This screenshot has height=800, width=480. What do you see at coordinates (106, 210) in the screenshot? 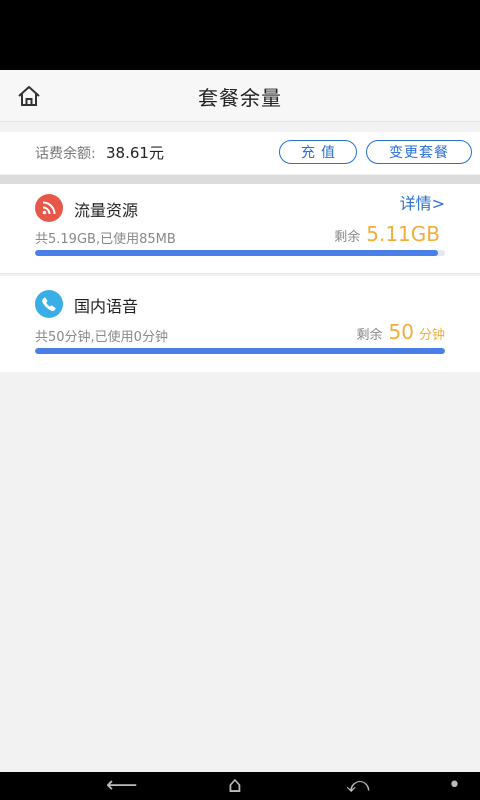
I see `data-card-title: 流量资源` at bounding box center [106, 210].